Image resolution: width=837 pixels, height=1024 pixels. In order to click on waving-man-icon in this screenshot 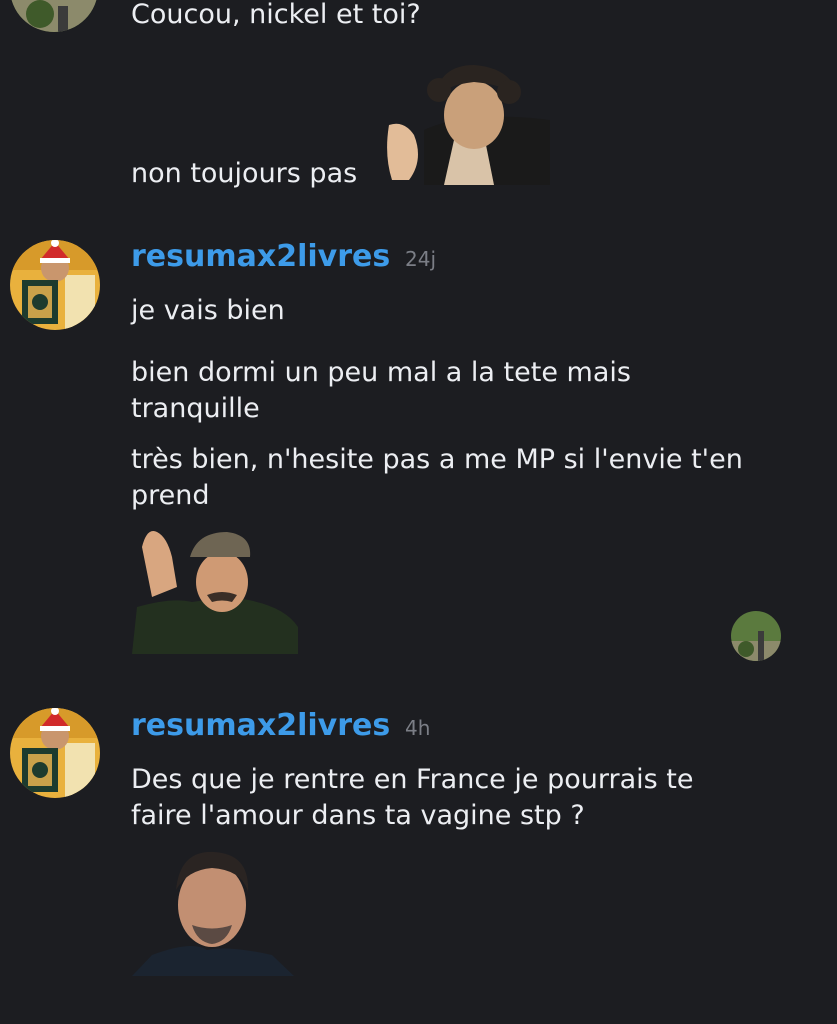, I will do `click(215, 590)`.